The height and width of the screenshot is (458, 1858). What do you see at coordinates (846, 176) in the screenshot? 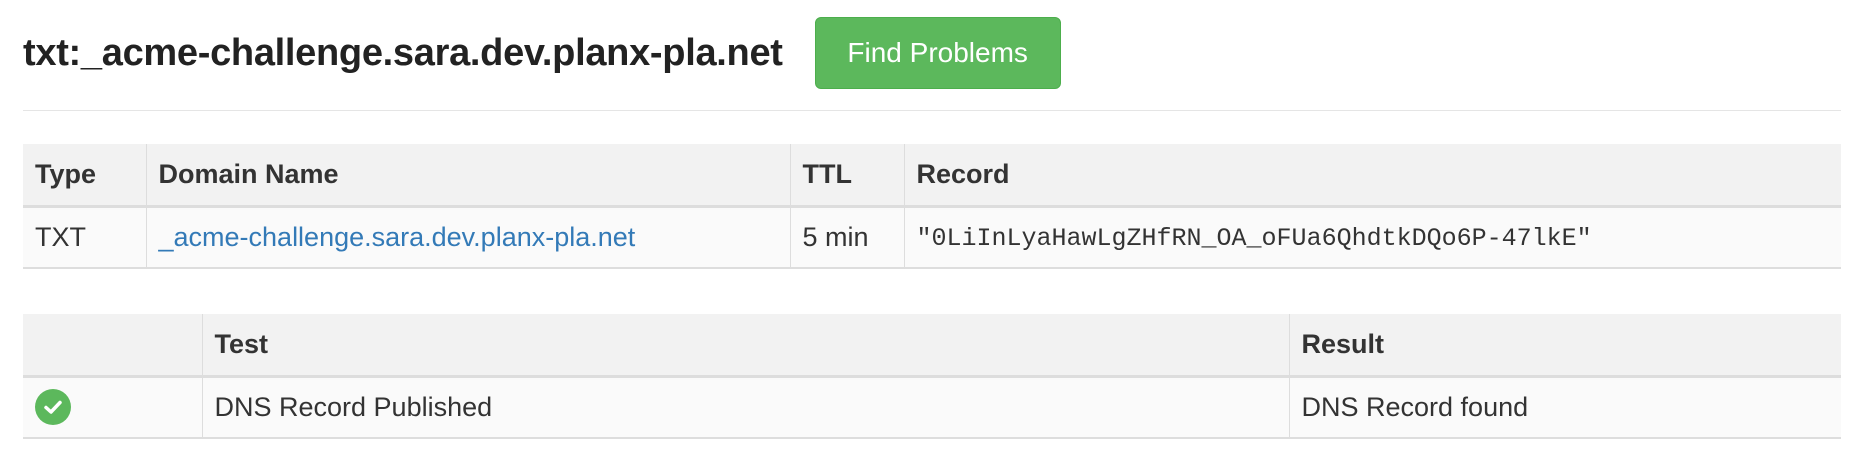
I see `column-header-ttl: TTL` at bounding box center [846, 176].